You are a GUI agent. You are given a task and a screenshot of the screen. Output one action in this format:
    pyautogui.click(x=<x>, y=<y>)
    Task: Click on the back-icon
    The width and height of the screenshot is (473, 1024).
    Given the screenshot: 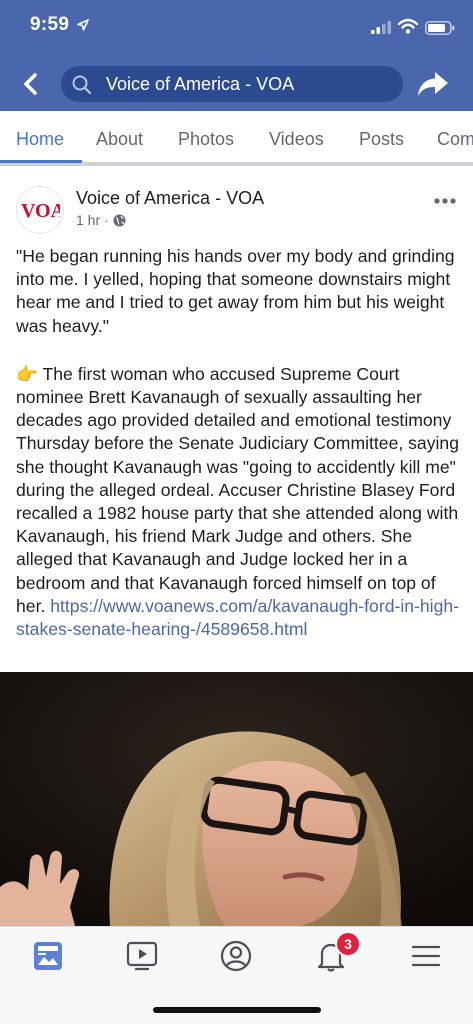 What is the action you would take?
    pyautogui.click(x=31, y=84)
    